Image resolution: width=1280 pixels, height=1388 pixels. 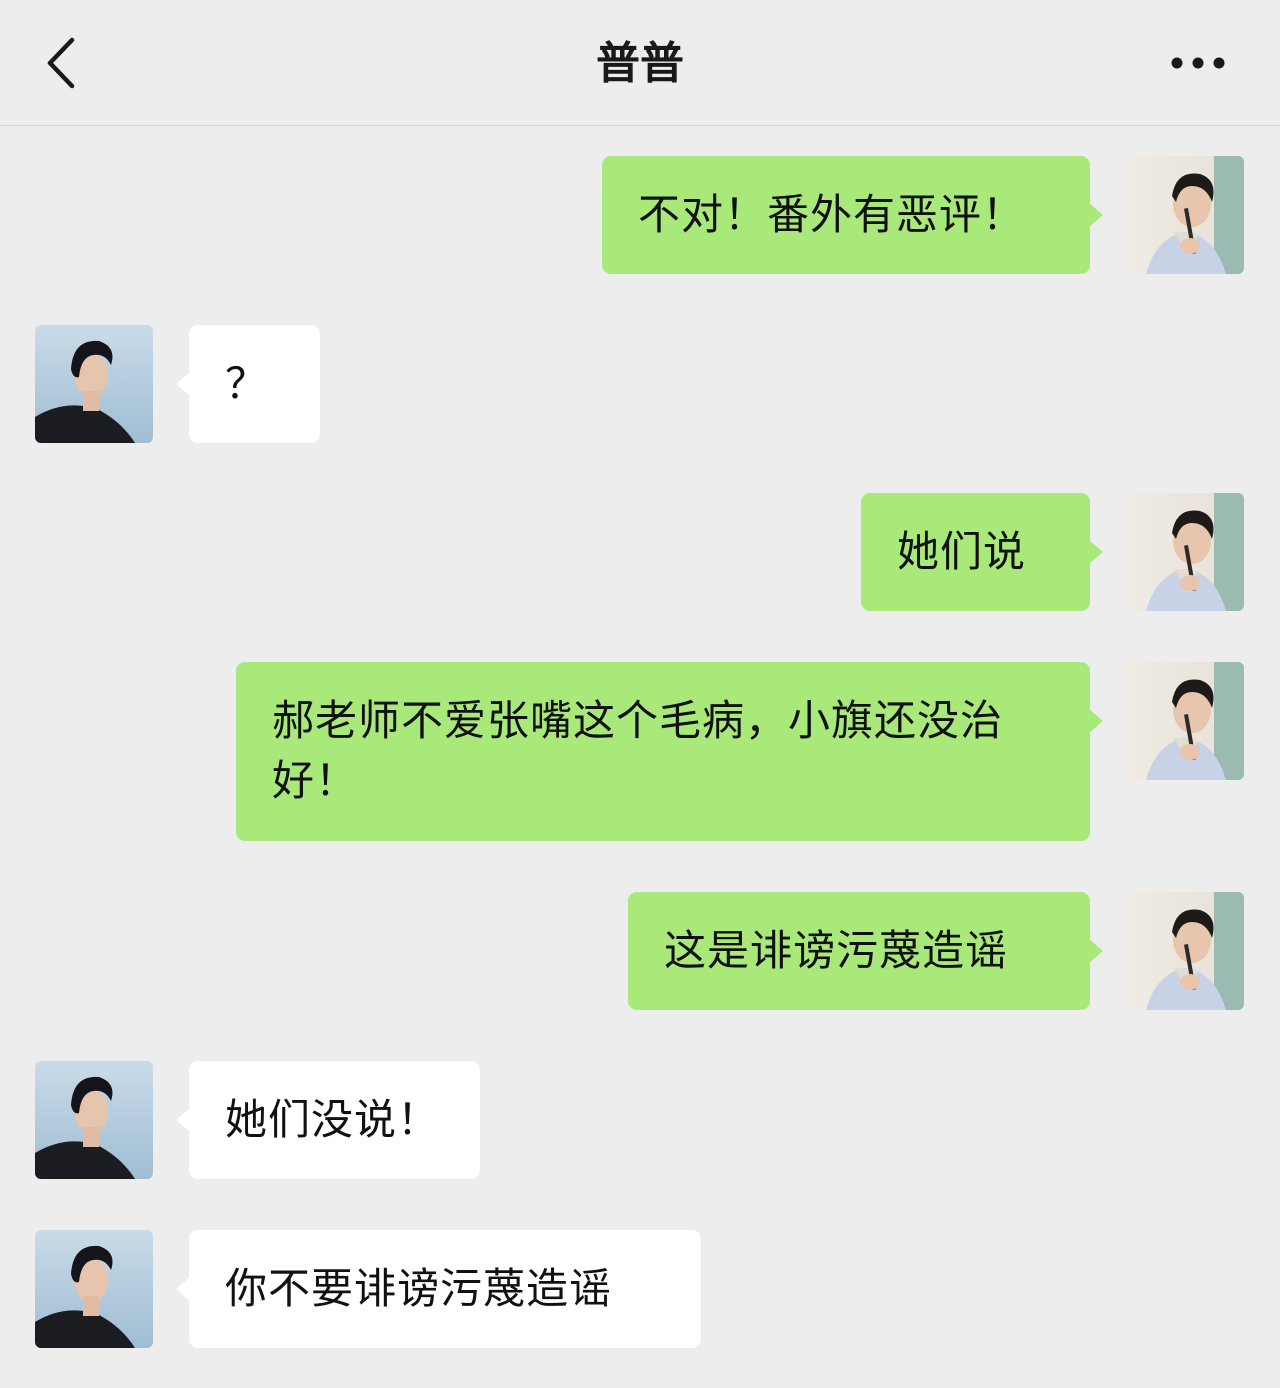 I want to click on message-bubble-sent: 不对！番外有恶评！, so click(x=852, y=215).